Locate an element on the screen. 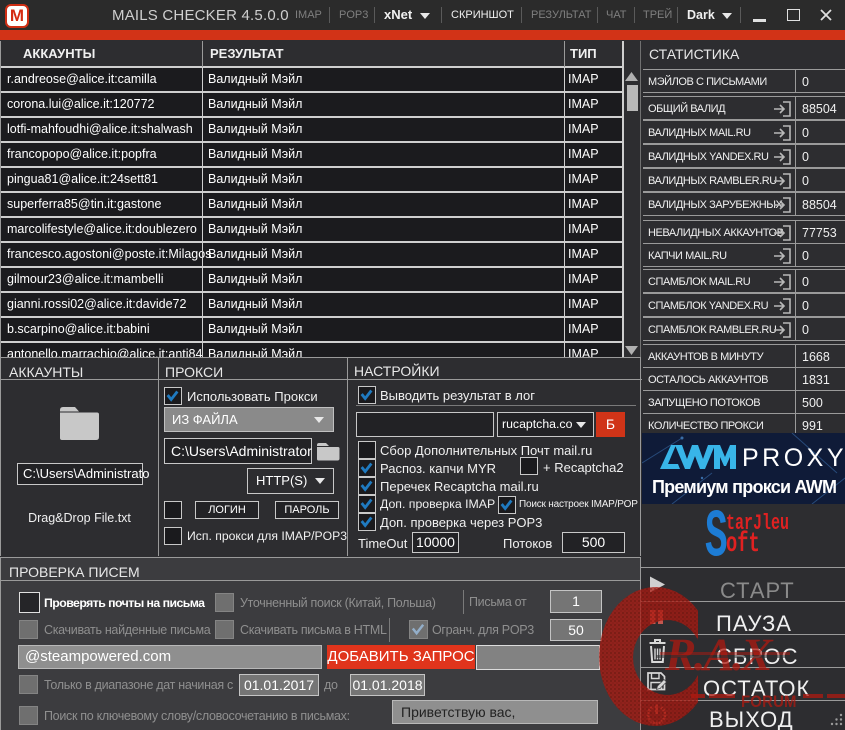  svg-text: PROXY is located at coordinates (793, 458).